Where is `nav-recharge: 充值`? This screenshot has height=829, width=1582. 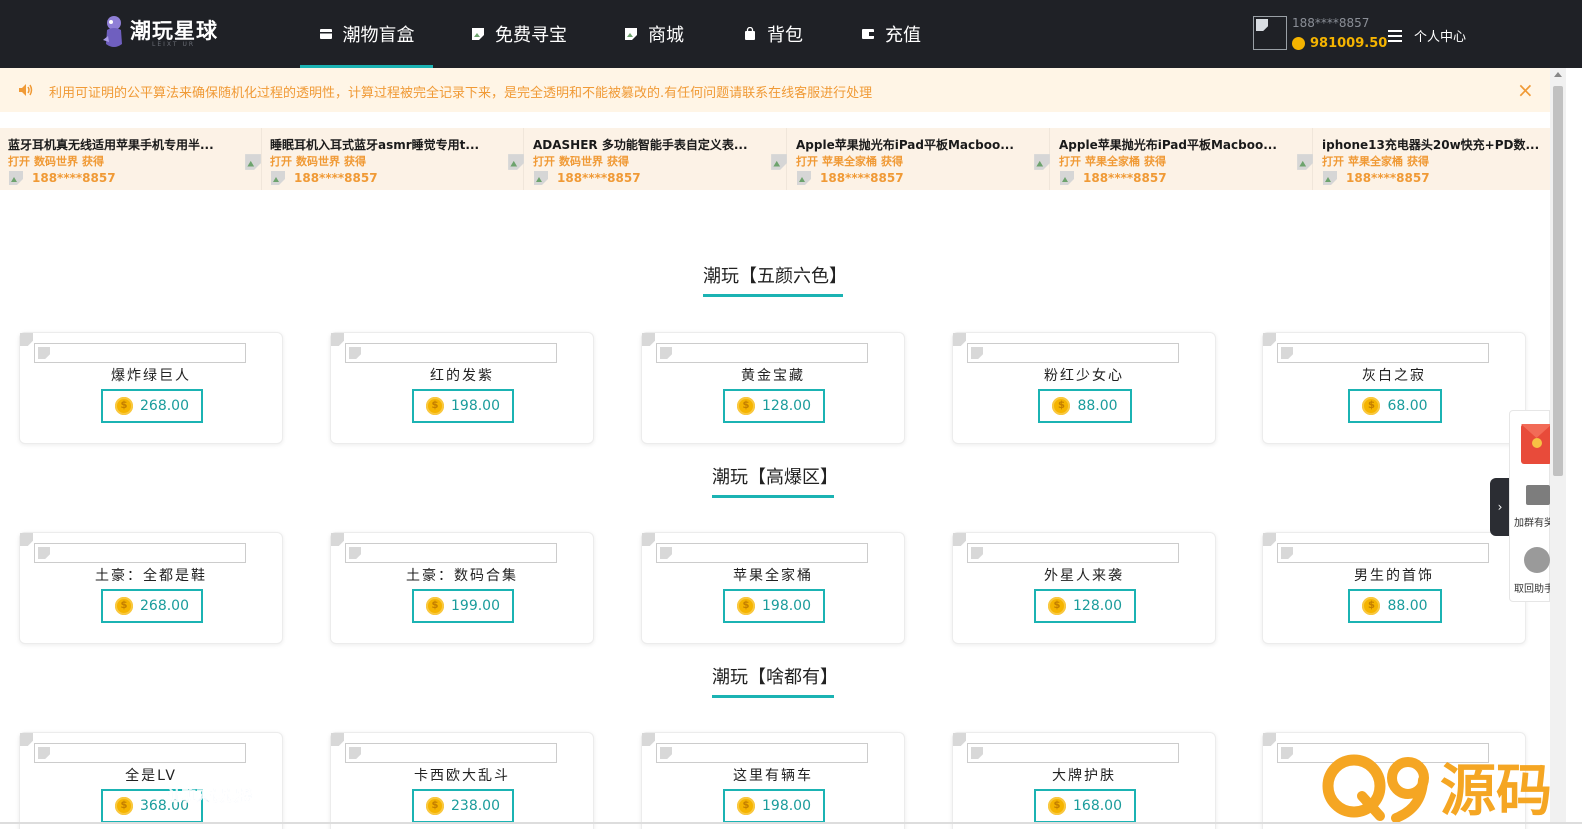 nav-recharge: 充值 is located at coordinates (891, 34).